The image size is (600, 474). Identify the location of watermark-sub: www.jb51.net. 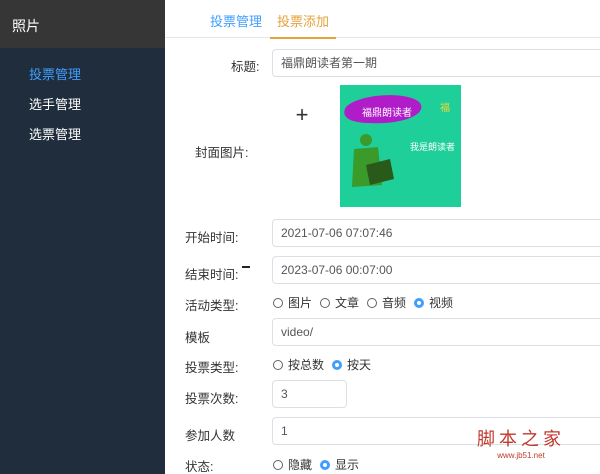
(521, 455).